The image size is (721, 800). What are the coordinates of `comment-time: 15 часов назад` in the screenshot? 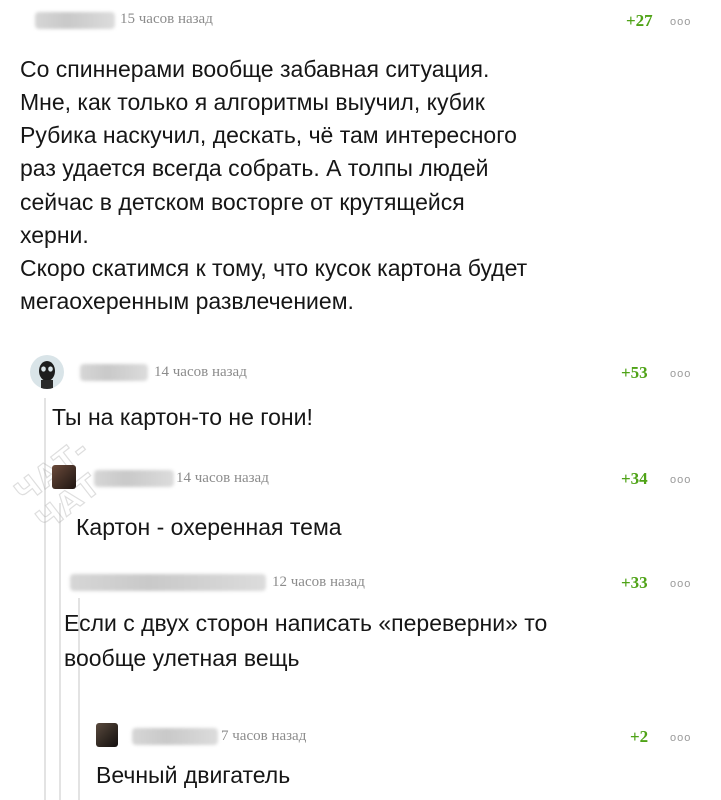 It's located at (166, 19).